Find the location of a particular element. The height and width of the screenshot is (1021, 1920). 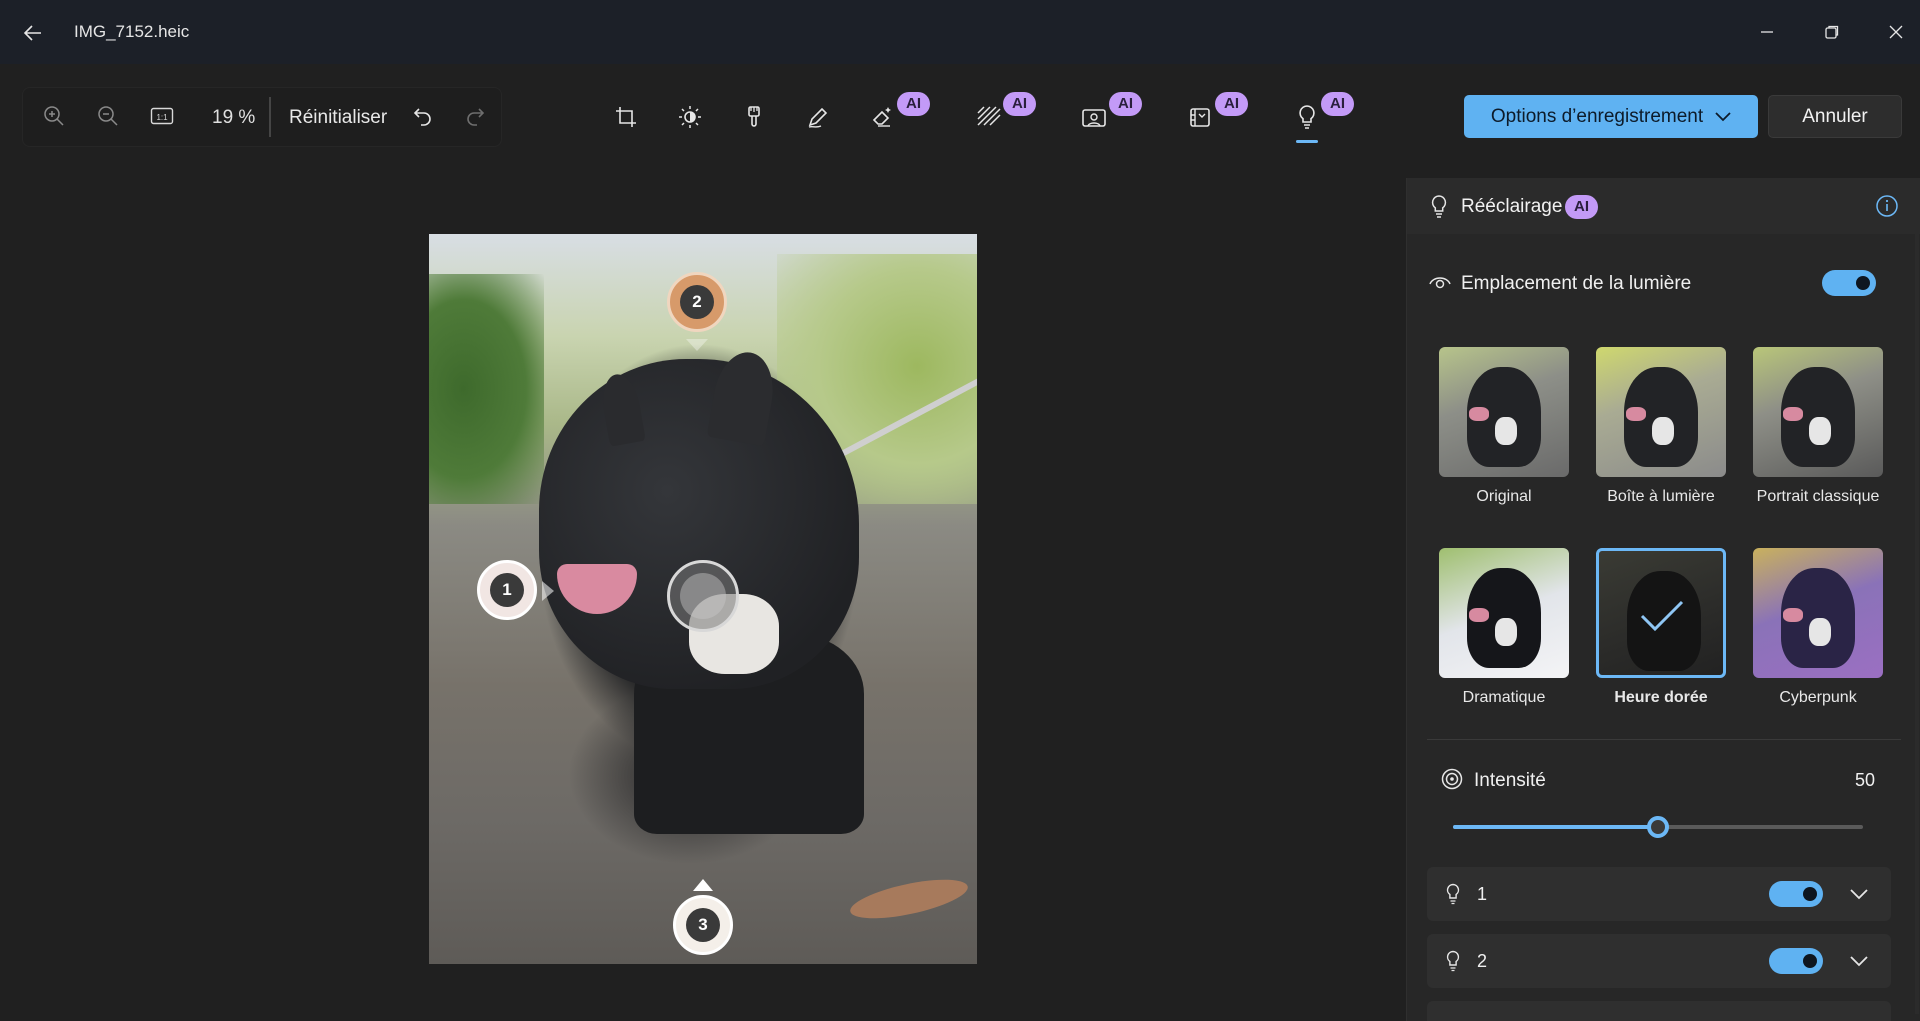

light-placement-label: Emplacement de la lumière is located at coordinates (1576, 283).